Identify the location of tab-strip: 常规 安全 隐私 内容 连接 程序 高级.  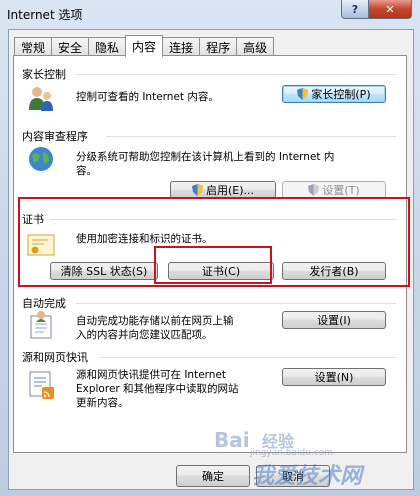
(144, 46).